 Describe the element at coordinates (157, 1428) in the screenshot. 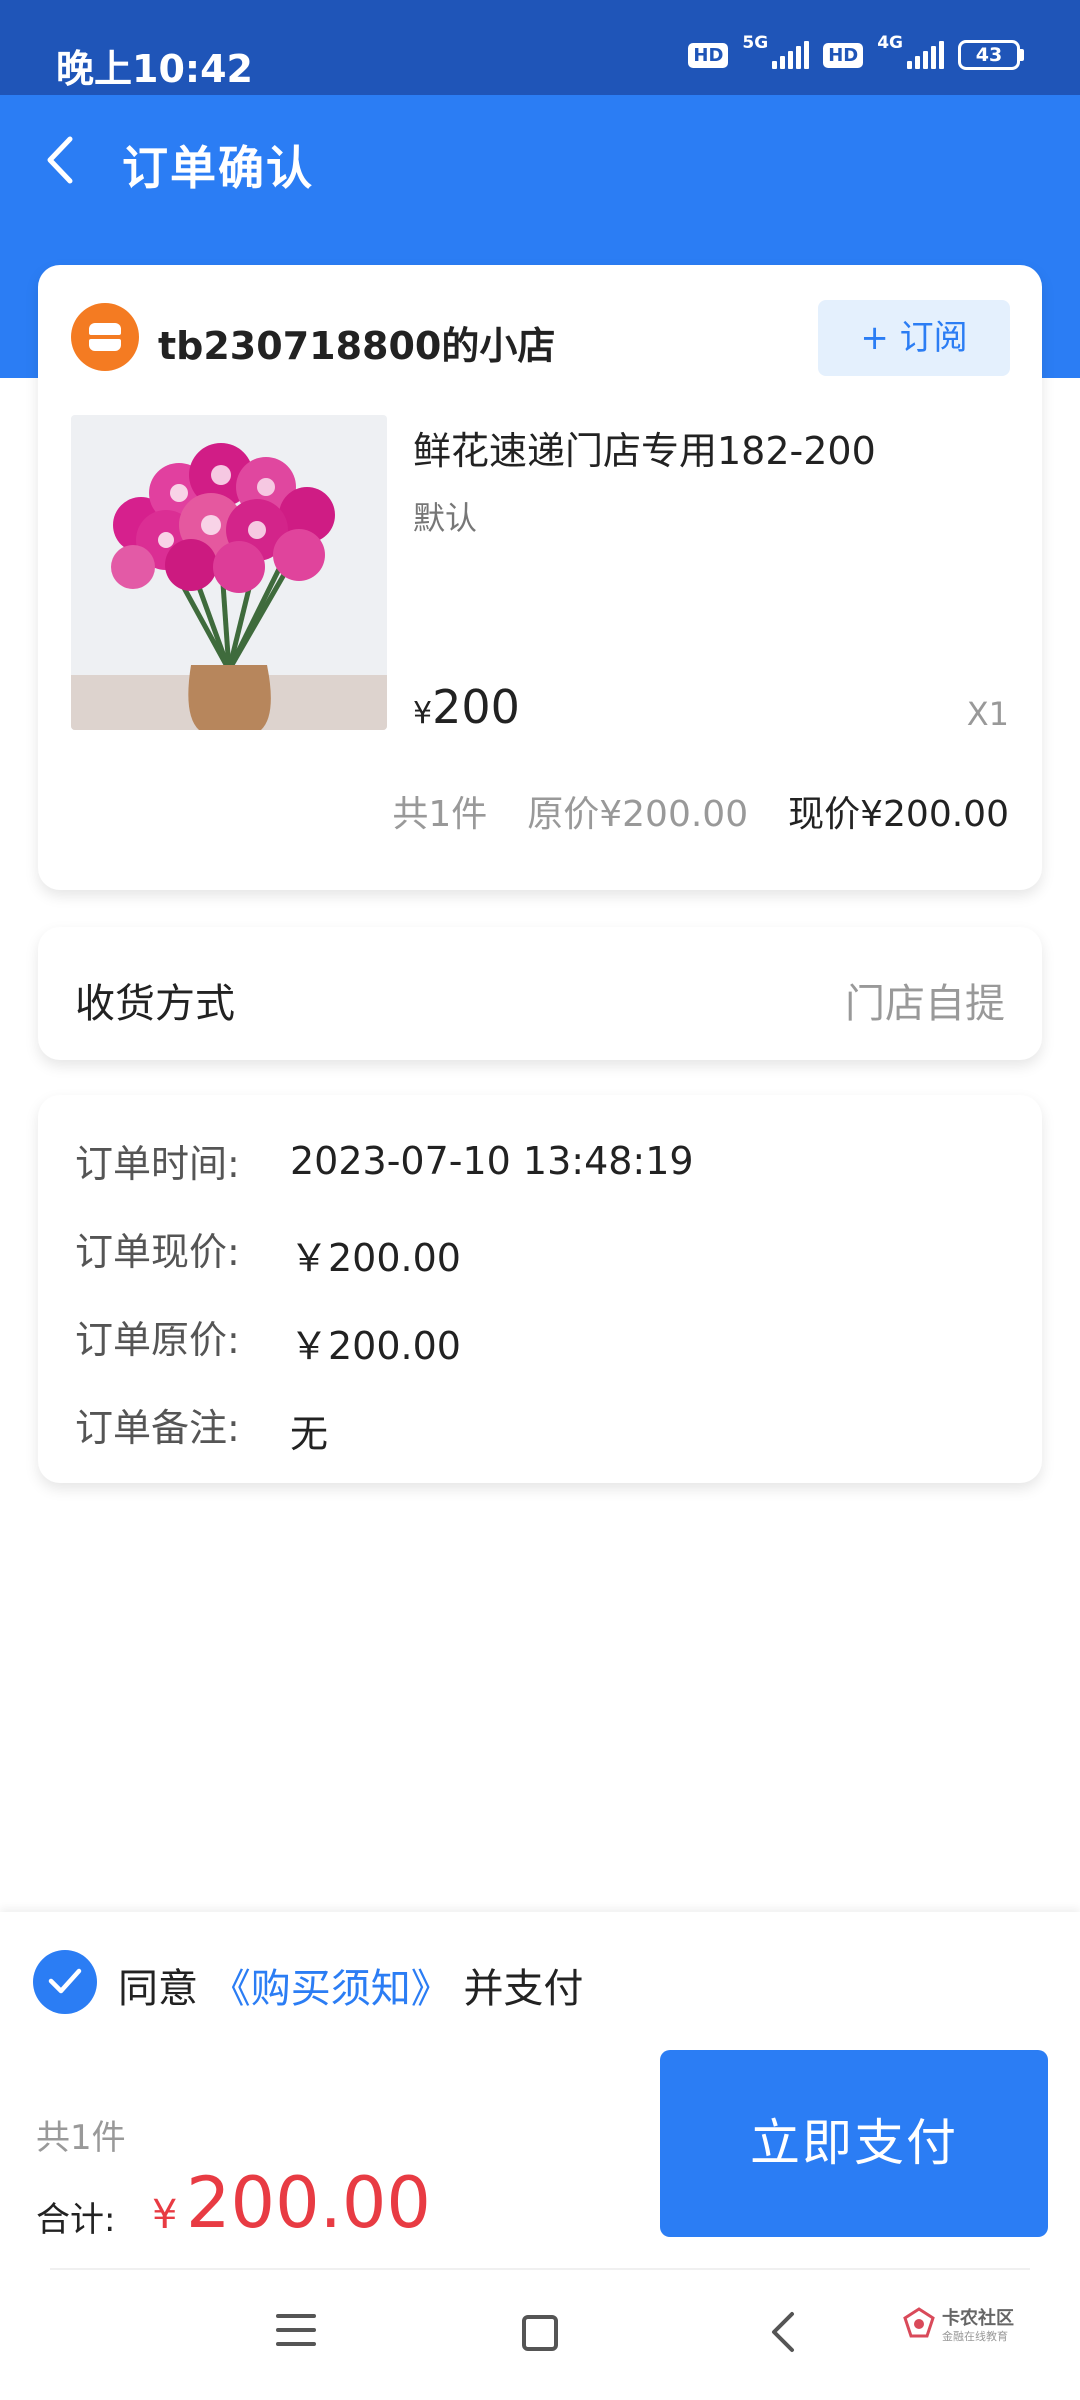

I see `info-key: 订单备注:` at that location.